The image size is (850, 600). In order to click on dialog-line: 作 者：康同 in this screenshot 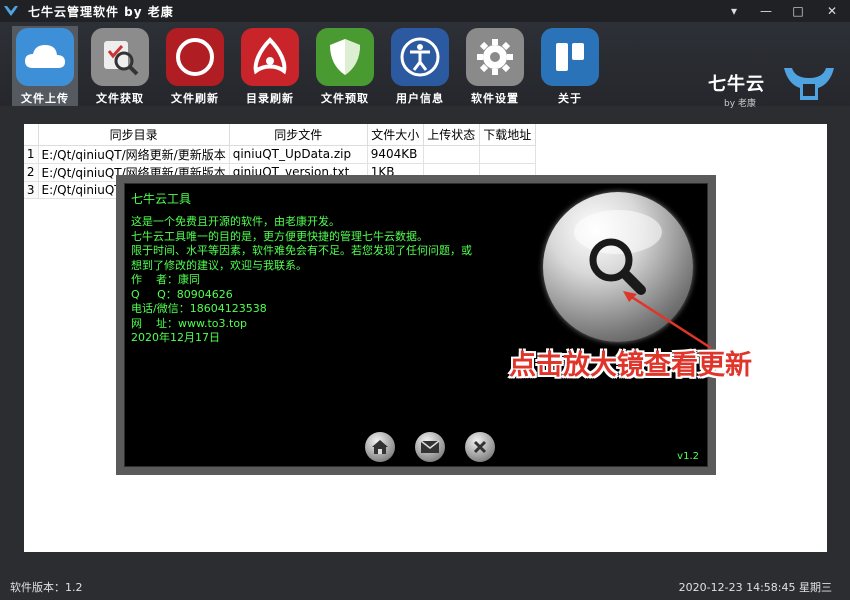, I will do `click(165, 279)`.